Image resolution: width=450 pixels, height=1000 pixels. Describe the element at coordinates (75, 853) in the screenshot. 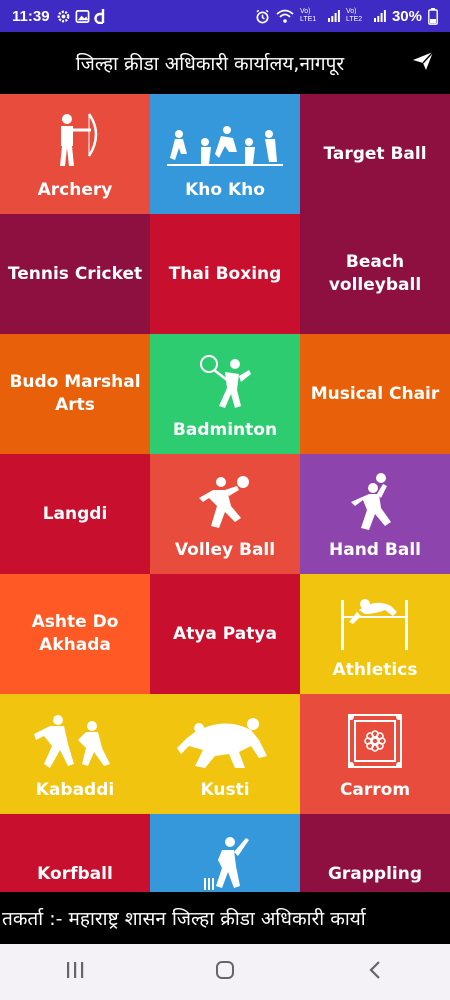

I see `sport-tile-korfball: Korfball` at that location.